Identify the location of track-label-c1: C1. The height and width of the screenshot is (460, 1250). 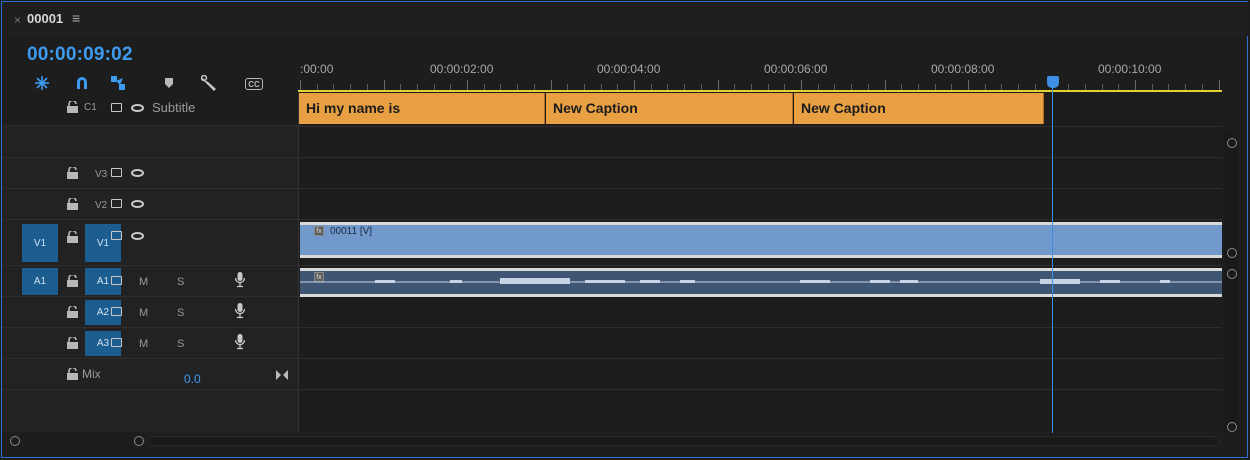
(90, 107).